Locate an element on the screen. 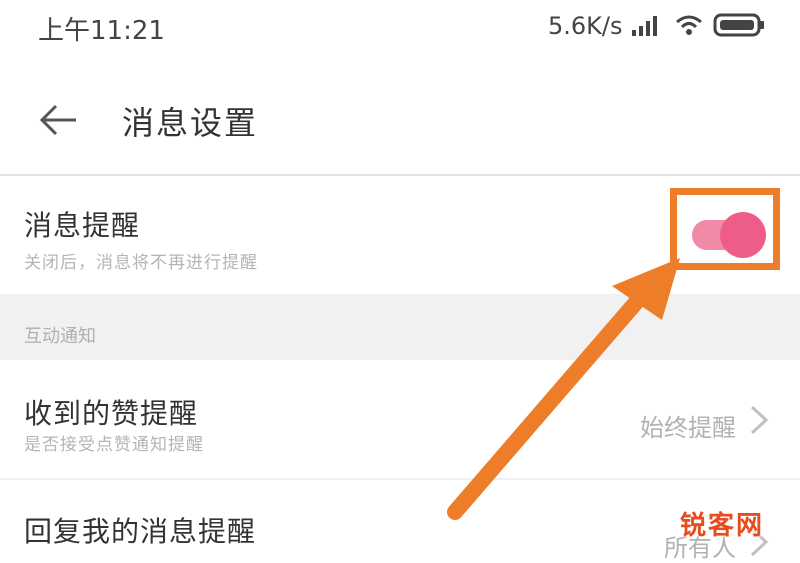 Image resolution: width=800 pixels, height=563 pixels. status-time: 上午11:21 is located at coordinates (101, 31).